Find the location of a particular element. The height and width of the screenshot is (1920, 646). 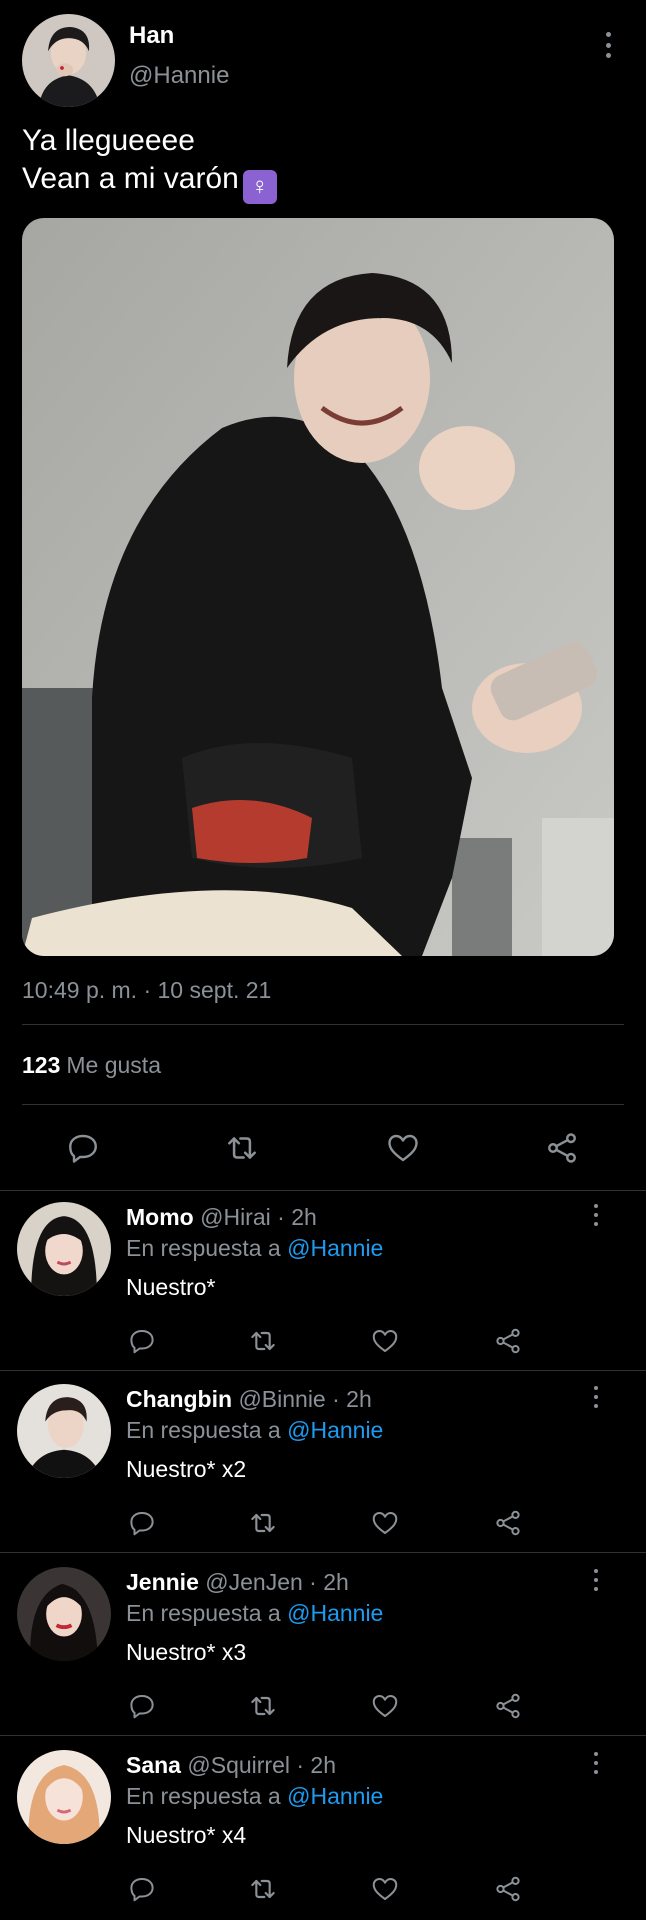

reply-text: Nuestro* x2 is located at coordinates (186, 1469).